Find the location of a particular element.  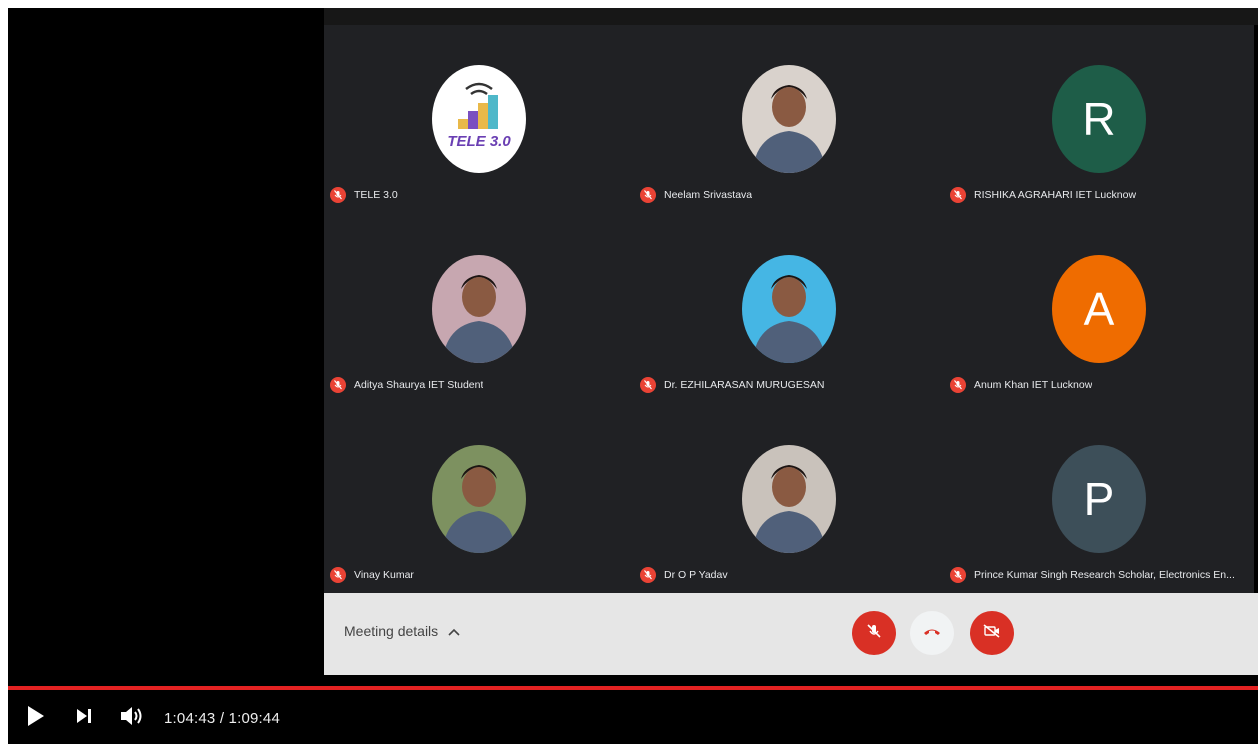

player-controls: 1:04:43 / 1:09:44 is located at coordinates (144, 718).